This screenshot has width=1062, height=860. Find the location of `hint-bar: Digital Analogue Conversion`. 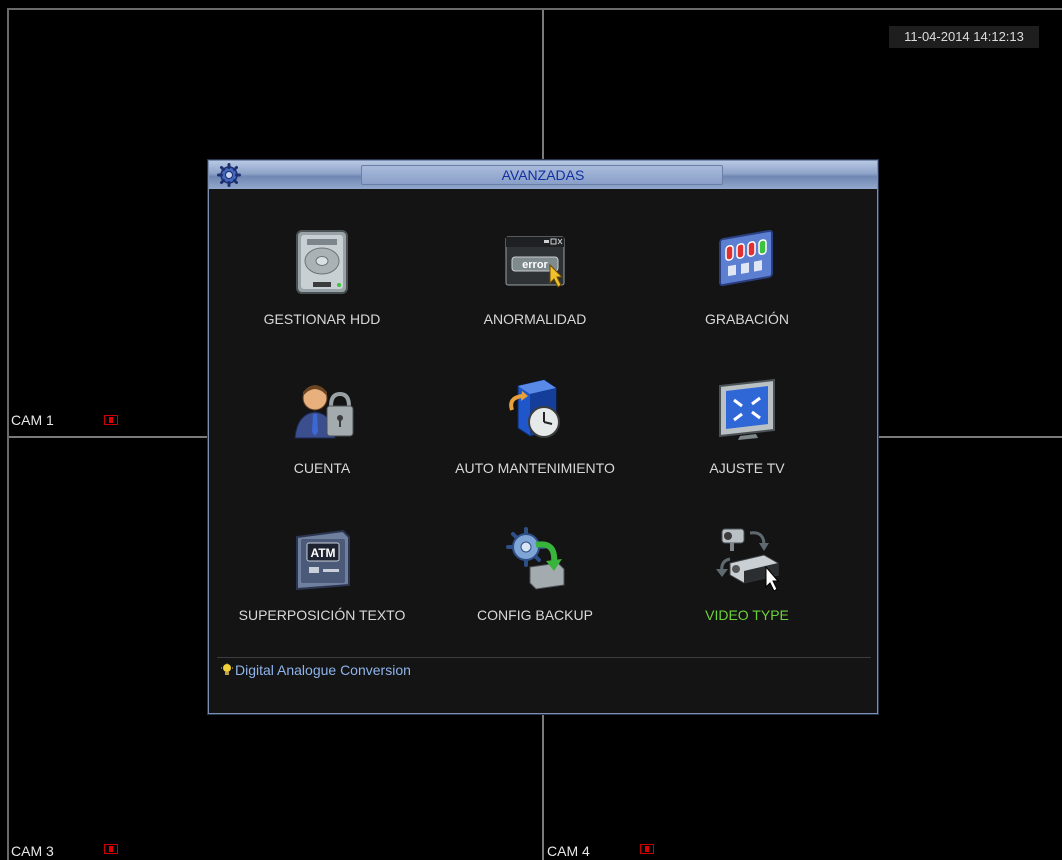

hint-bar: Digital Analogue Conversion is located at coordinates (316, 670).